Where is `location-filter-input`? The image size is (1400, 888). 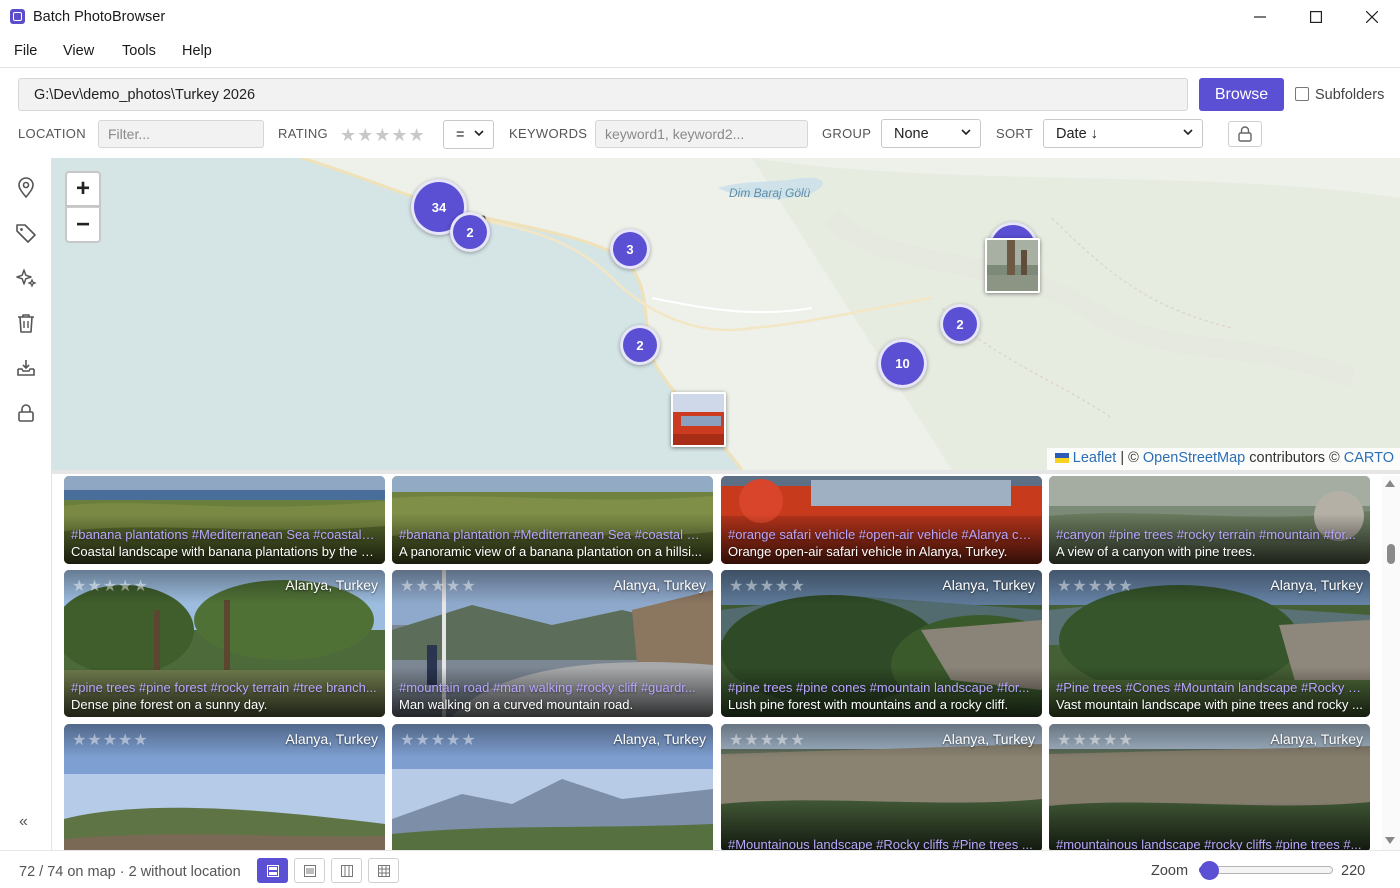 location-filter-input is located at coordinates (181, 134).